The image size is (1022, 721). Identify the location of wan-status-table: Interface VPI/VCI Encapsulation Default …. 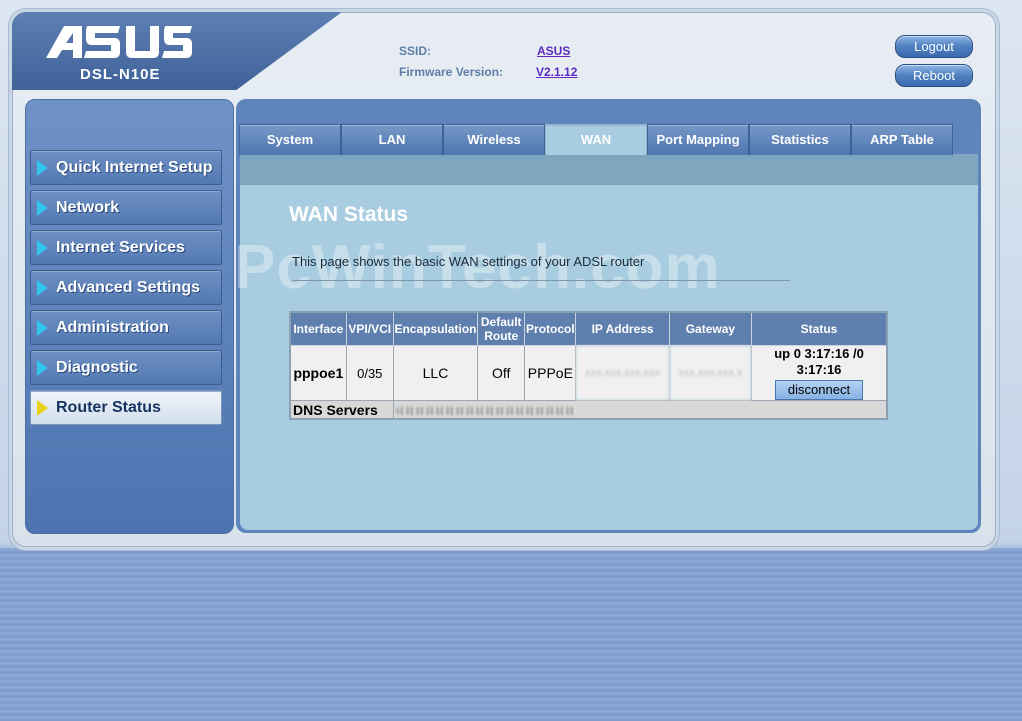
(588, 365).